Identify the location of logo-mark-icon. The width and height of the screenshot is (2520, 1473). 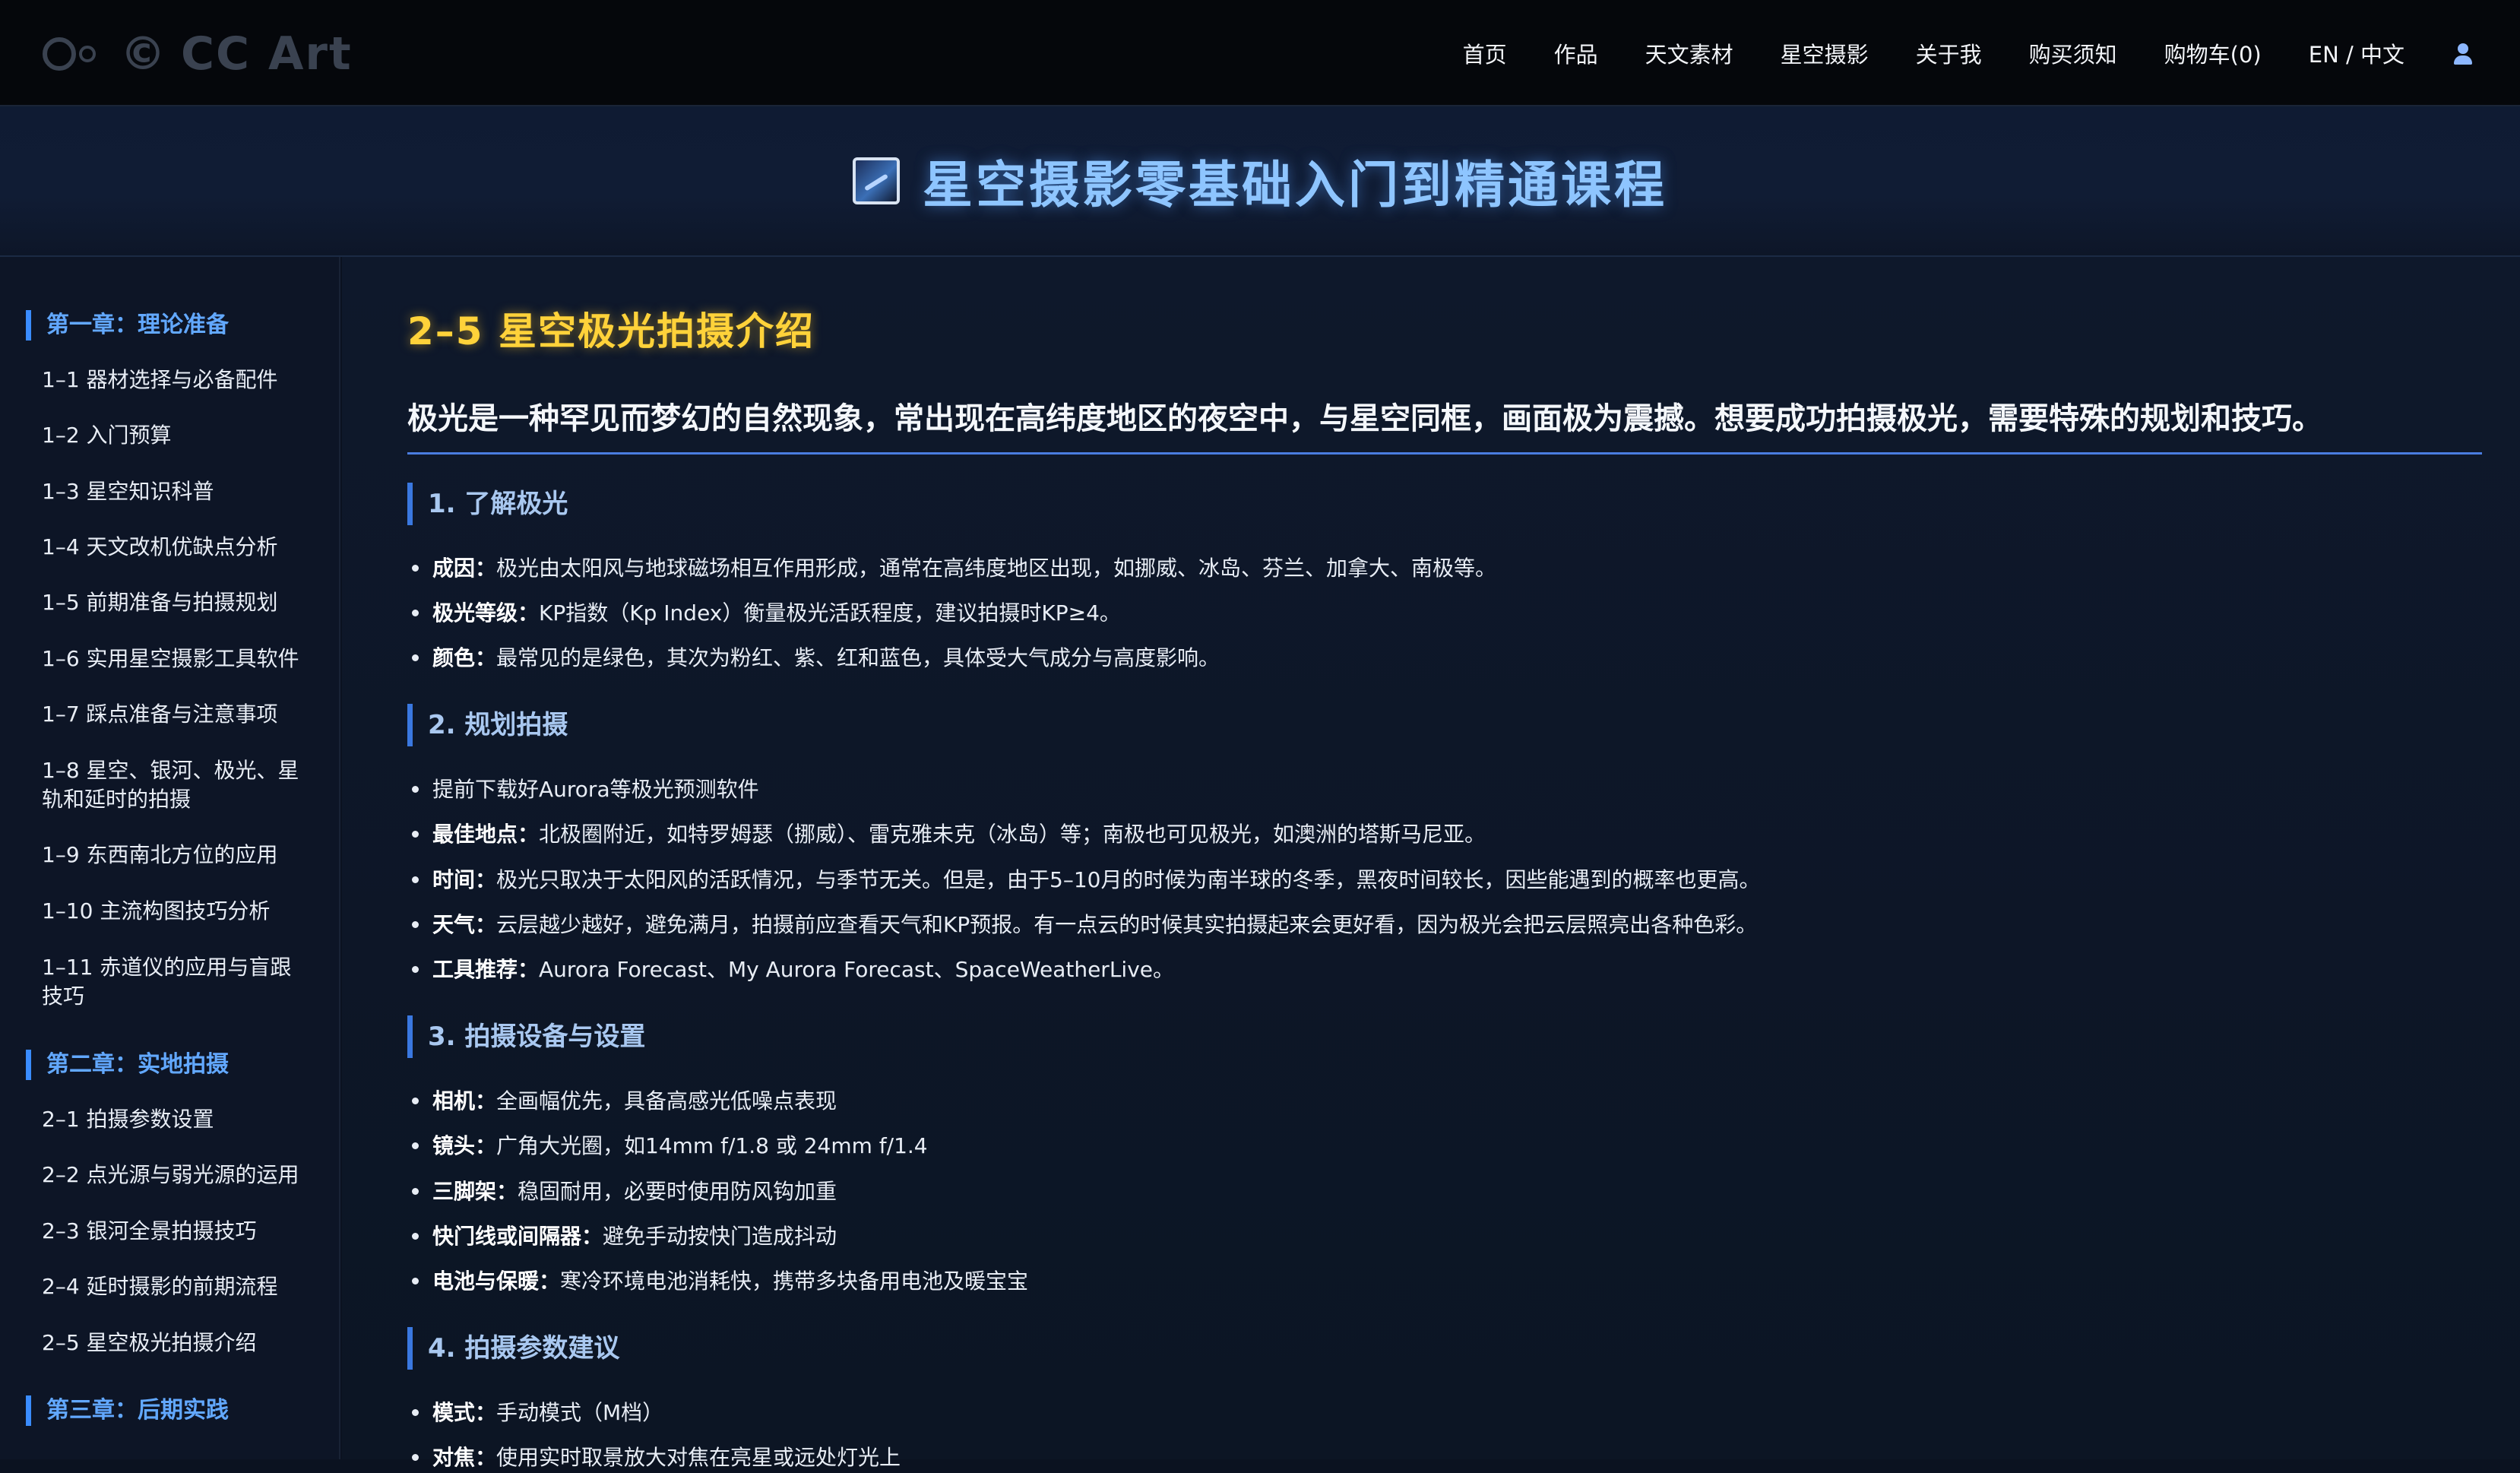
(71, 54).